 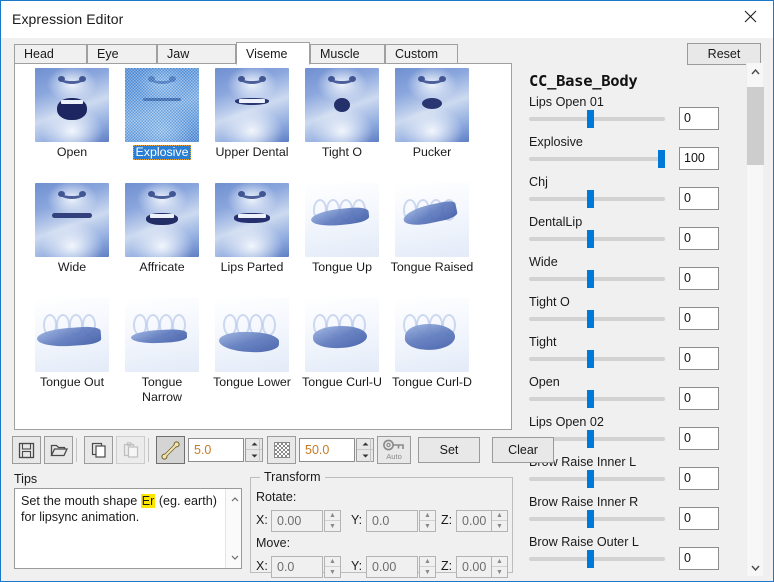 I want to click on checker-button, so click(x=281, y=450).